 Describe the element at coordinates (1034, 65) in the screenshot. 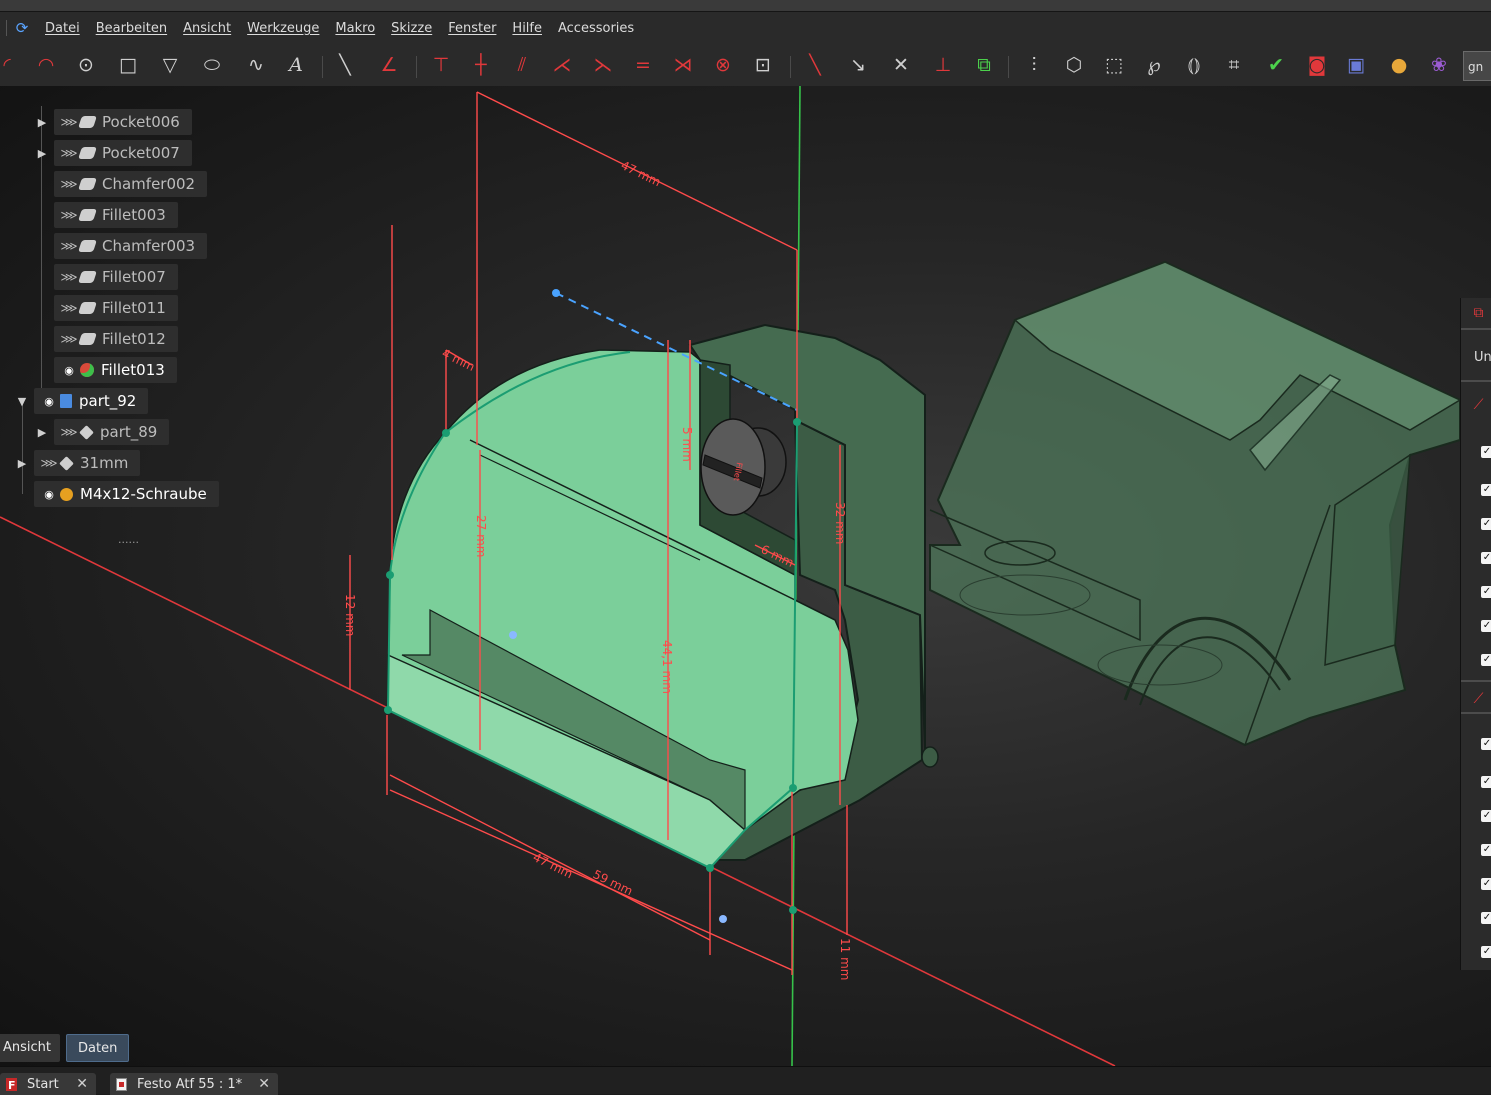

I see `bspline-tools-icon: ⫶` at that location.